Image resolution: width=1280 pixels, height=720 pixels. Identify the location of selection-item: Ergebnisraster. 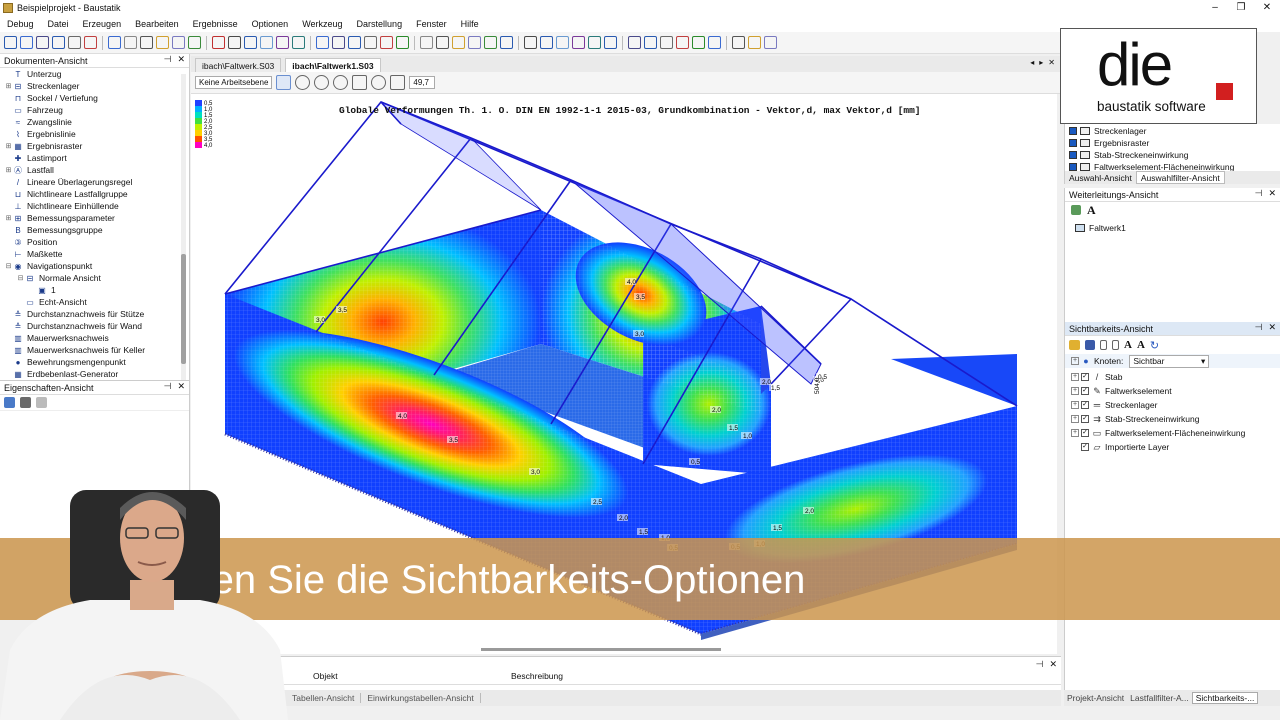
(1172, 143).